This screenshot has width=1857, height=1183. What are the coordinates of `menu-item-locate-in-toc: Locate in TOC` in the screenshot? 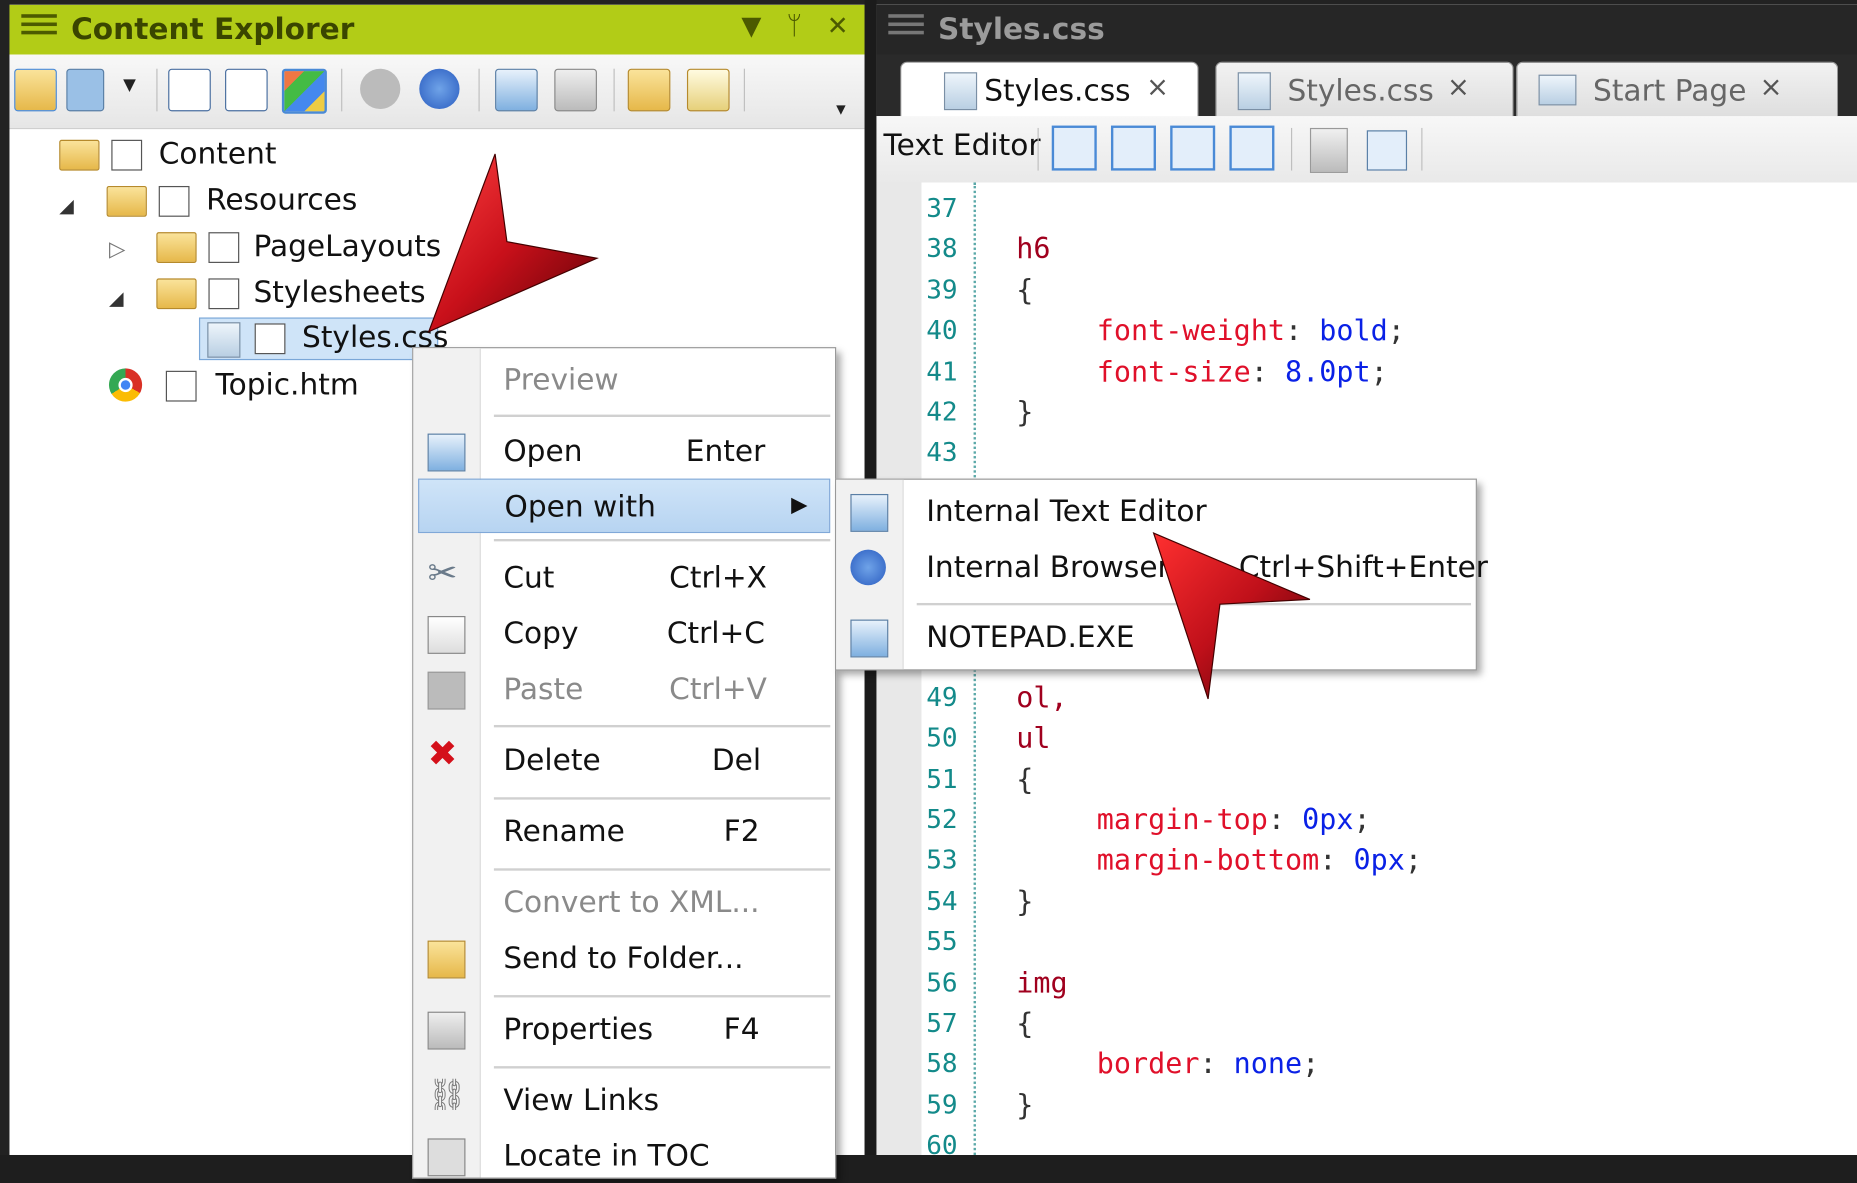 It's located at (624, 1156).